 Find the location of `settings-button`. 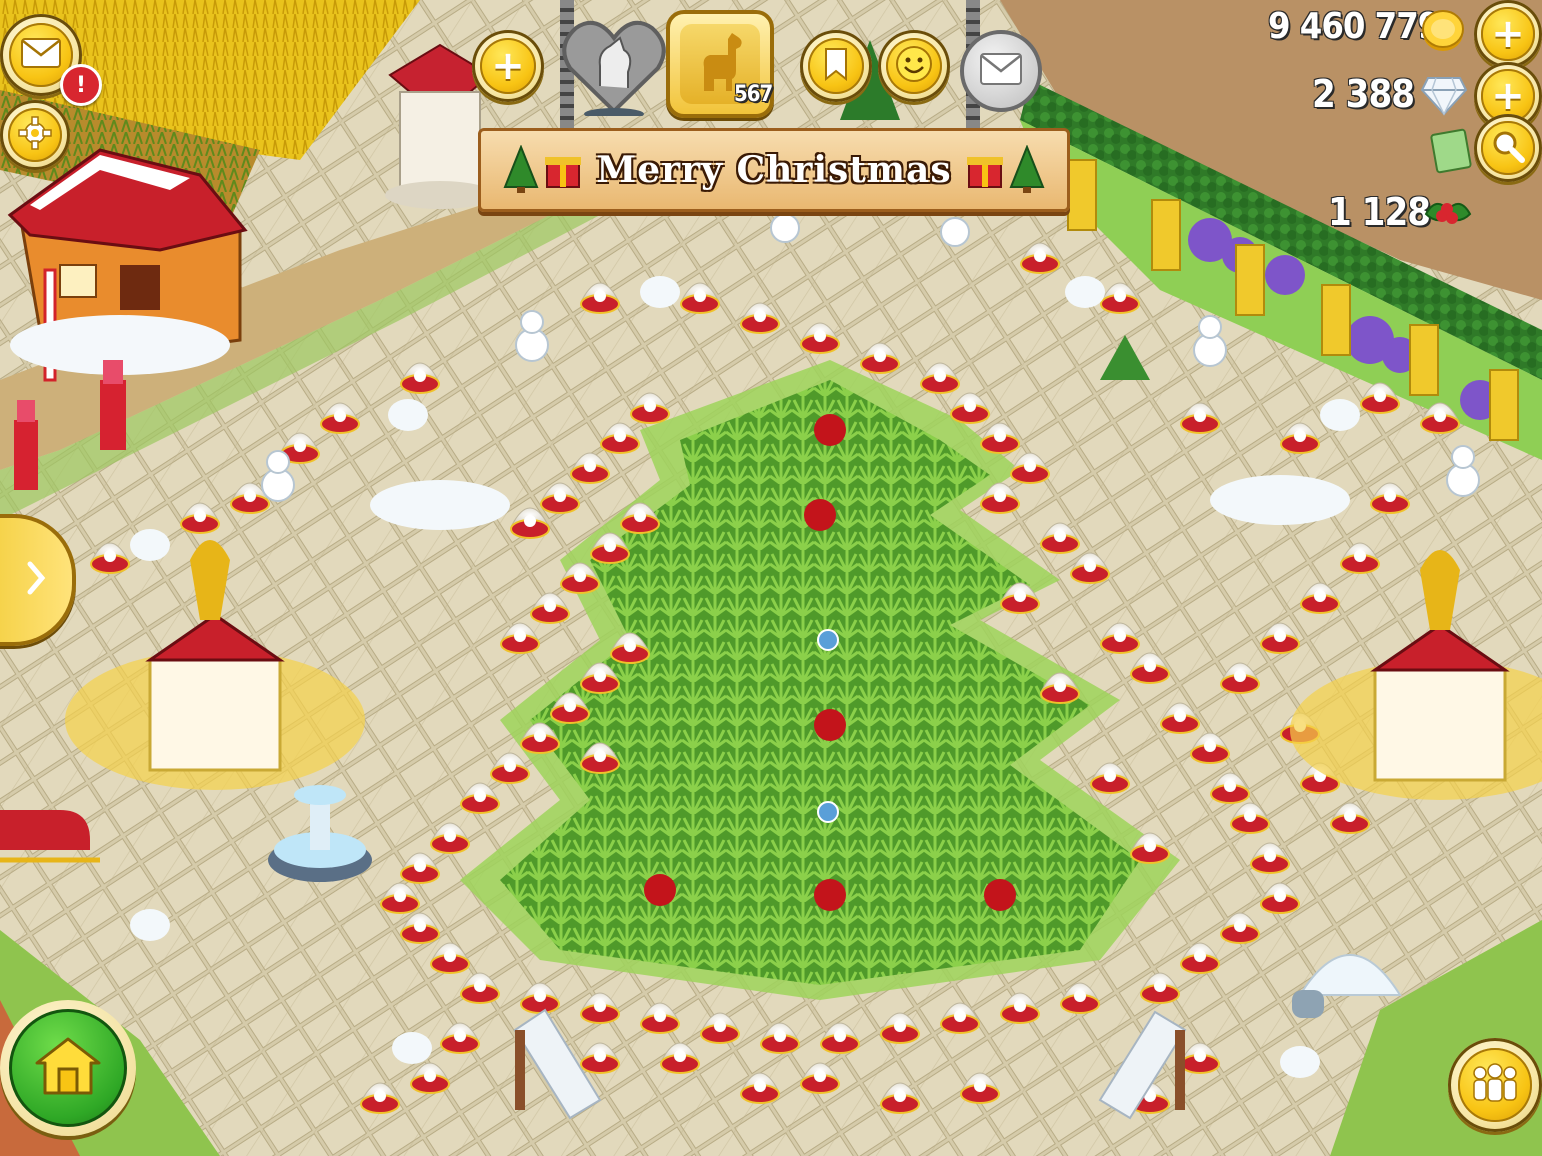

settings-button is located at coordinates (35, 135).